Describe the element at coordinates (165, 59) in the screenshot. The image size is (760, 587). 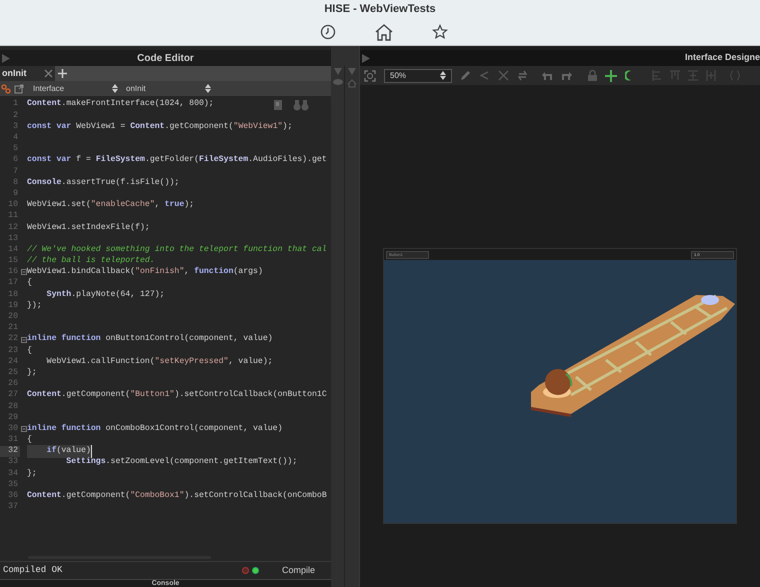
I see `panel-title: Code Editor` at that location.